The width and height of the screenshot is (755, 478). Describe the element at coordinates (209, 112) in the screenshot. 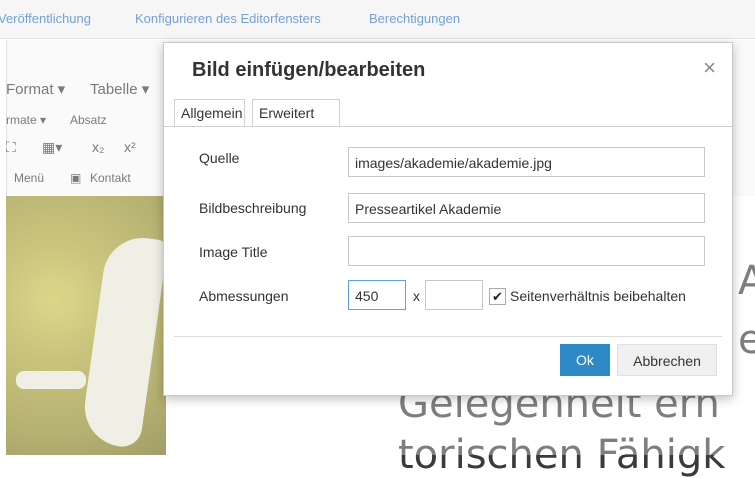

I see `tab-general: Allgemein` at that location.